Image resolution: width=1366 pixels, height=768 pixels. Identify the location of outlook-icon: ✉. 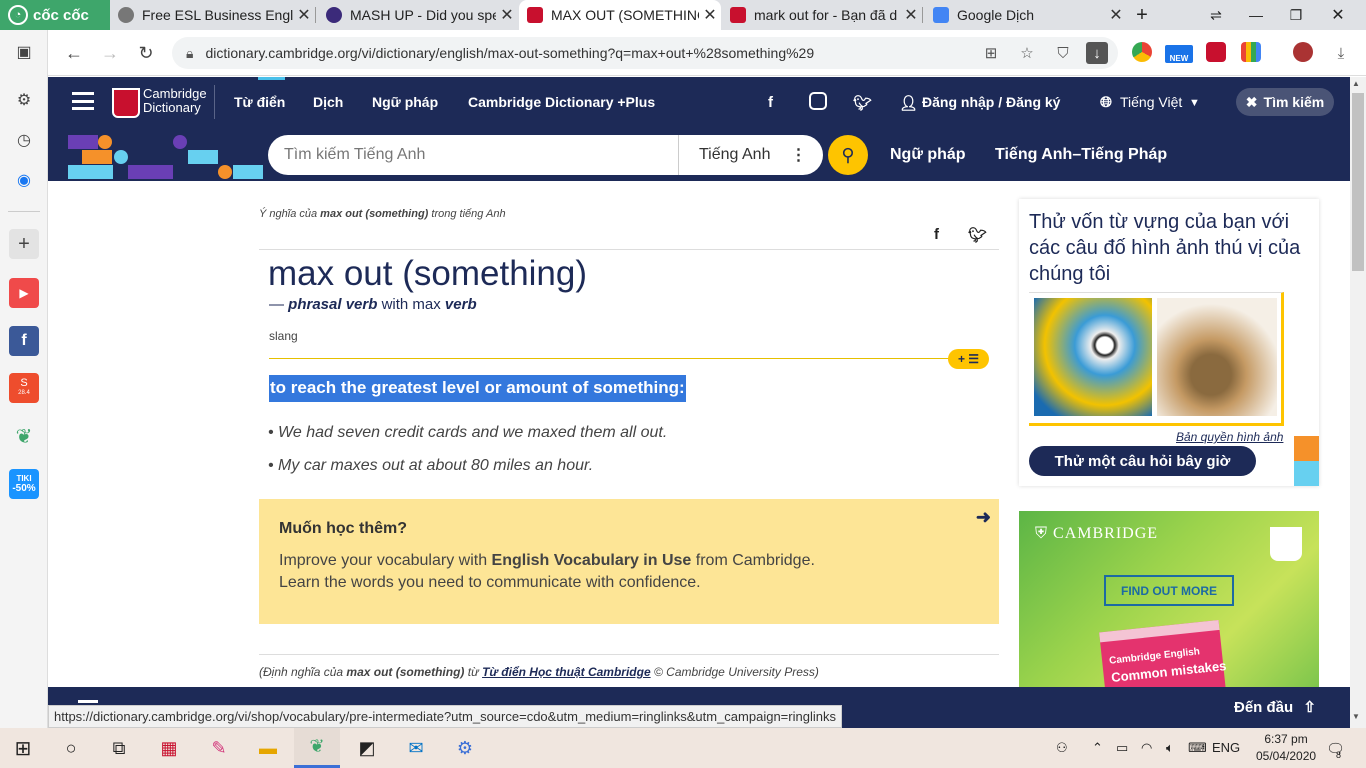
(416, 748).